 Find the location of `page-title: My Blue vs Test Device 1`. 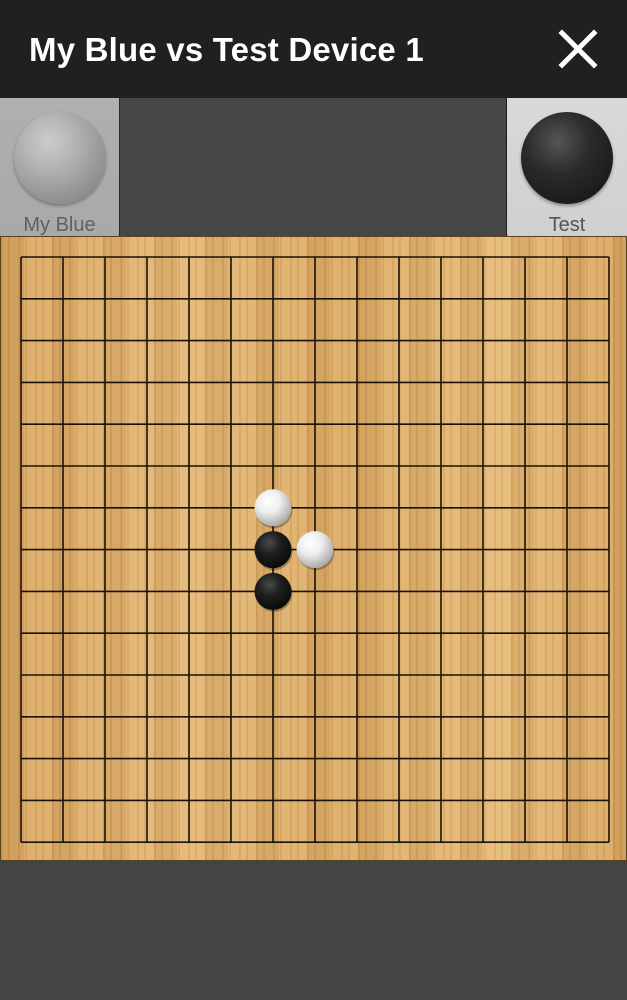

page-title: My Blue vs Test Device 1 is located at coordinates (226, 49).